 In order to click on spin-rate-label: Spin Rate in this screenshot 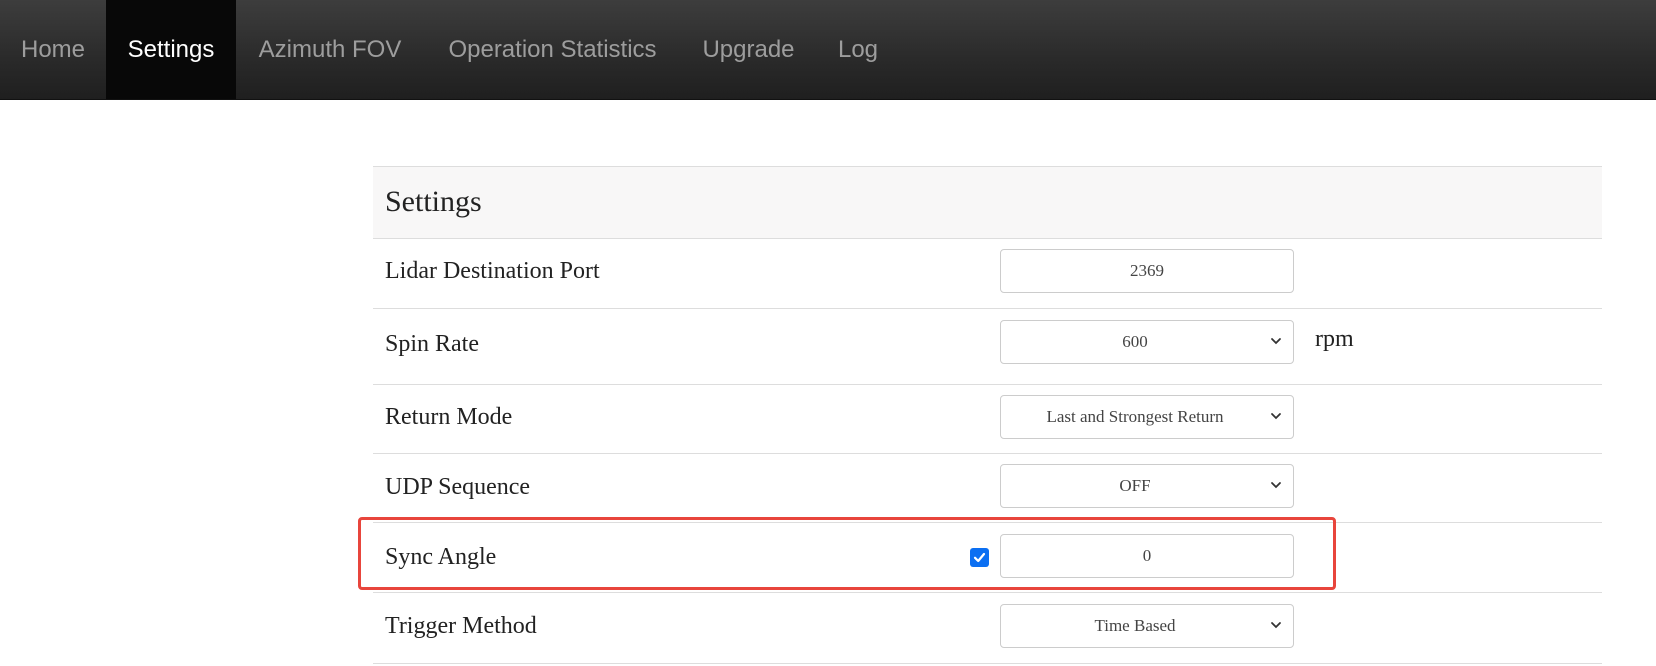, I will do `click(432, 344)`.